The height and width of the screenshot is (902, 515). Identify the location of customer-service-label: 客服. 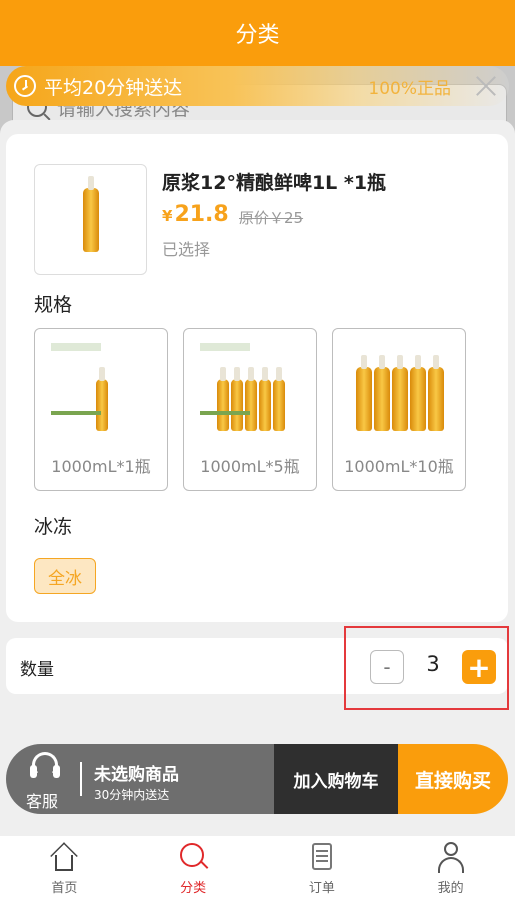
(42, 800).